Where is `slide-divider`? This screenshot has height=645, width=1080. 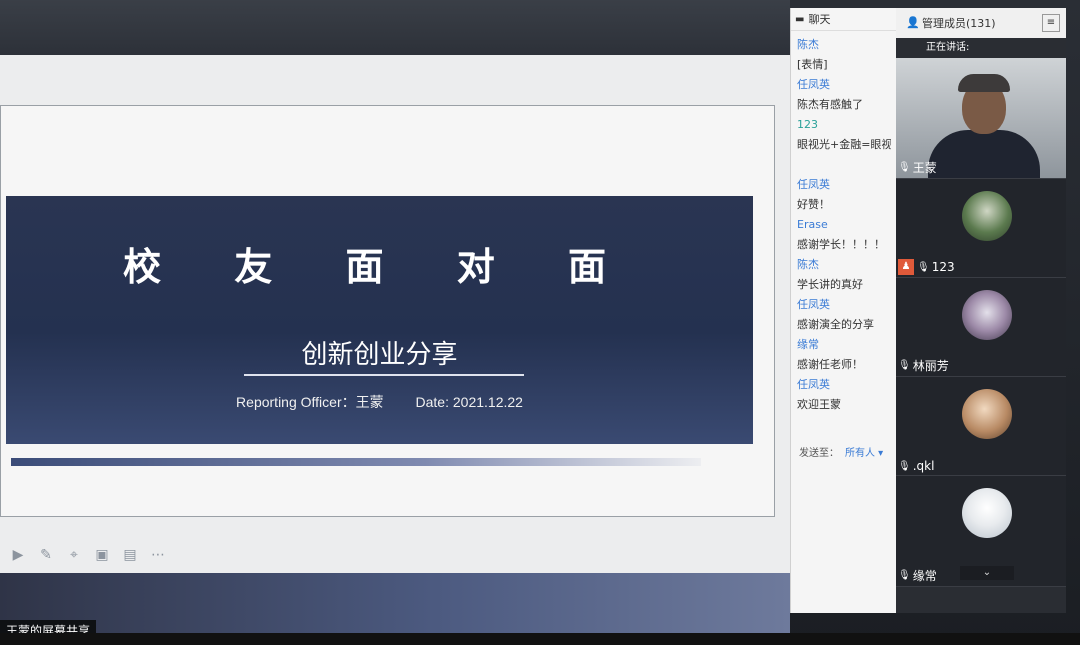 slide-divider is located at coordinates (384, 375).